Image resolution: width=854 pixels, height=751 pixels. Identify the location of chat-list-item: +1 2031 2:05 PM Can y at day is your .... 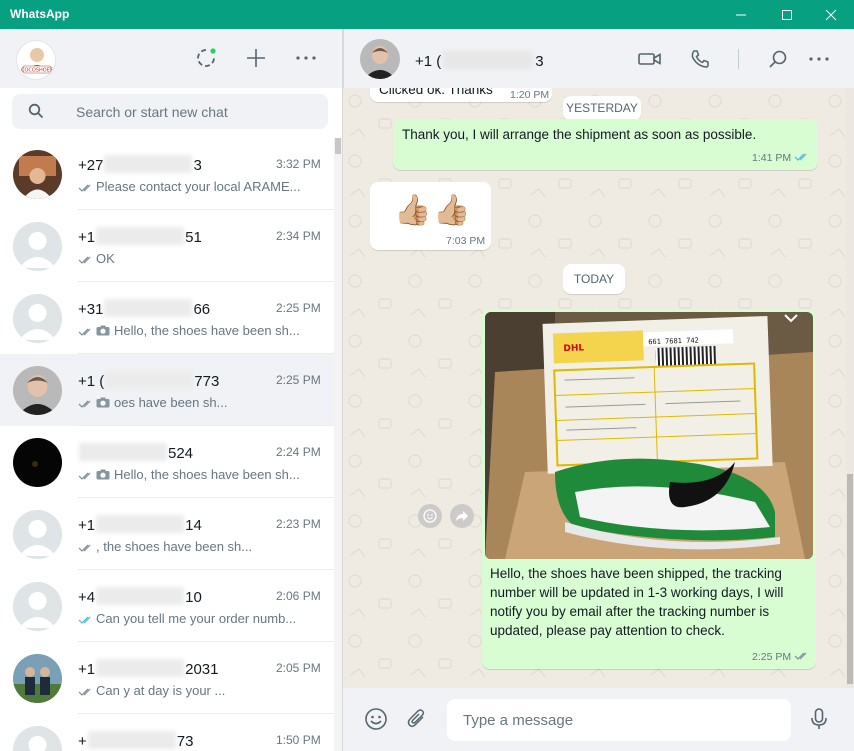
(167, 678).